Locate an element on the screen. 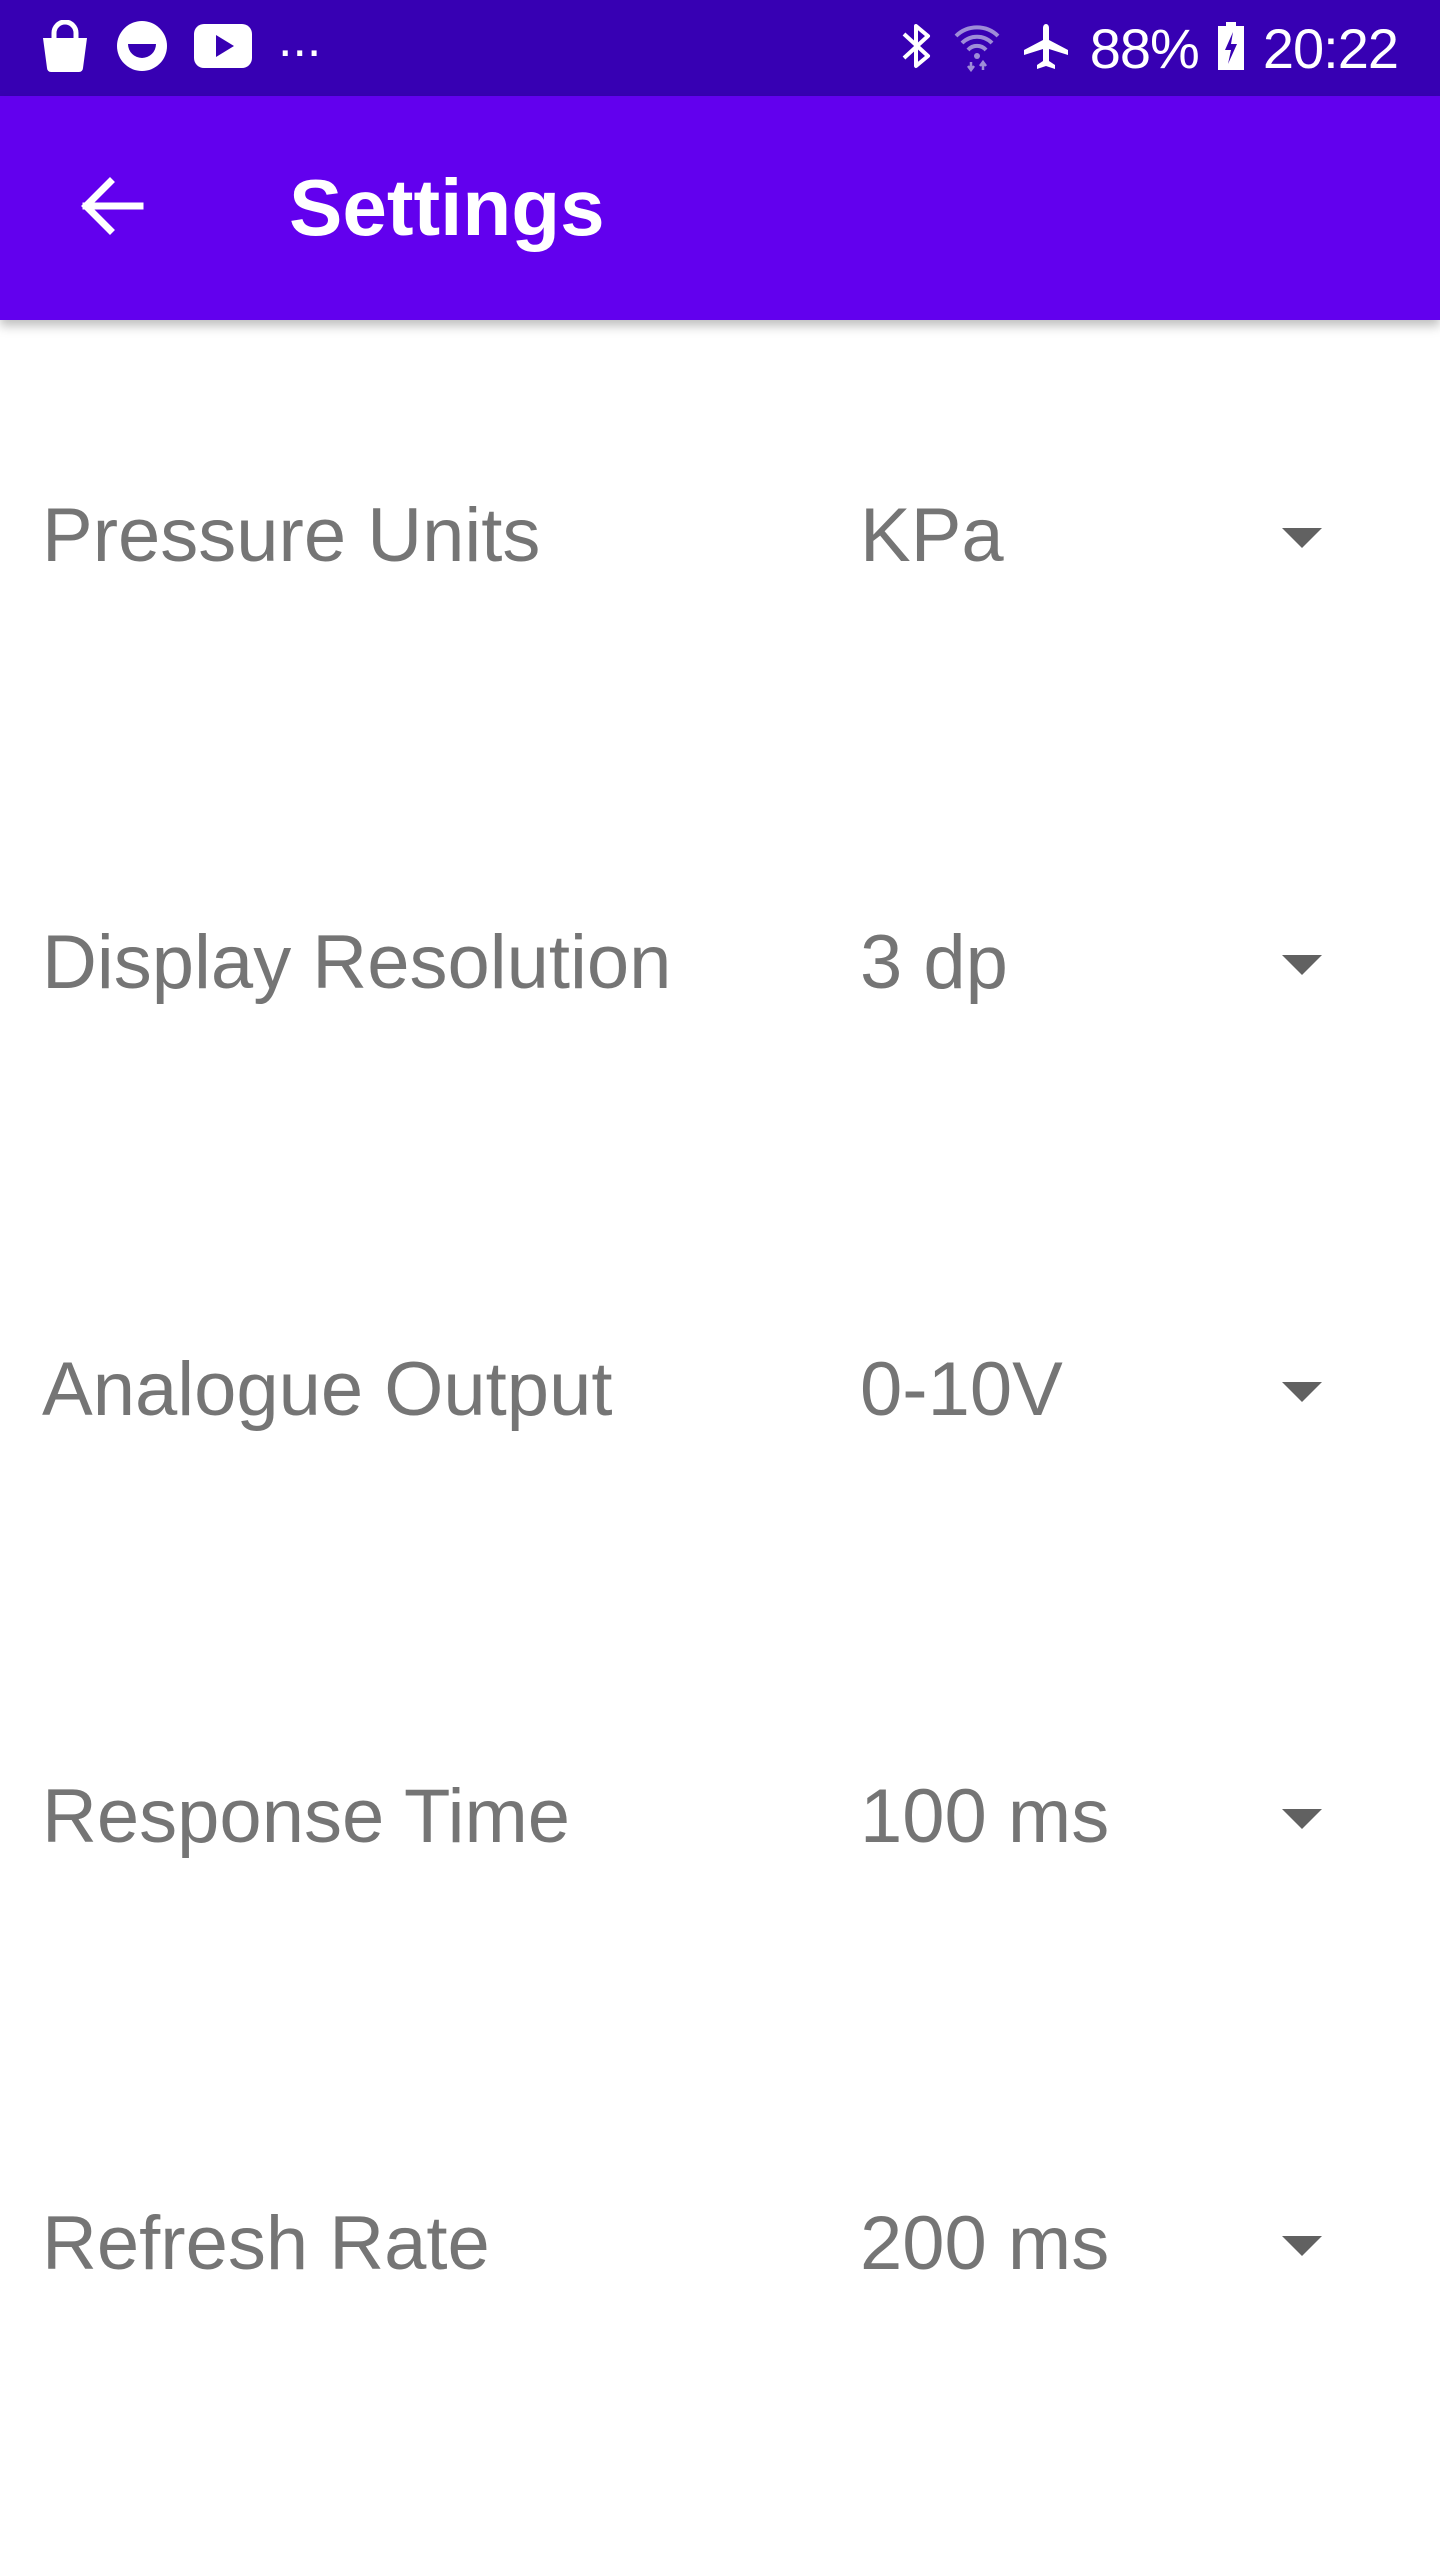 The image size is (1440, 2560). wifi-icon is located at coordinates (977, 48).